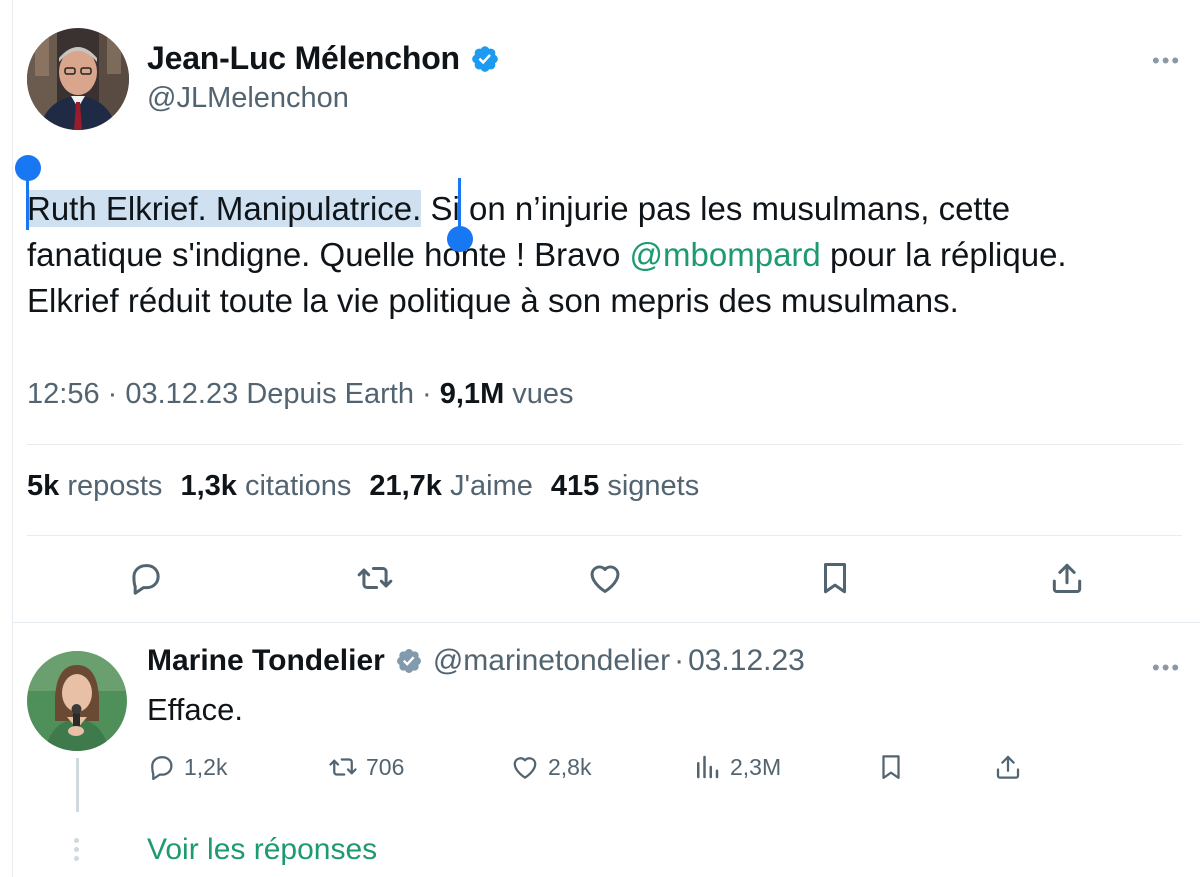 The width and height of the screenshot is (1200, 877). Describe the element at coordinates (1166, 61) in the screenshot. I see `more-options-icon: •••` at that location.